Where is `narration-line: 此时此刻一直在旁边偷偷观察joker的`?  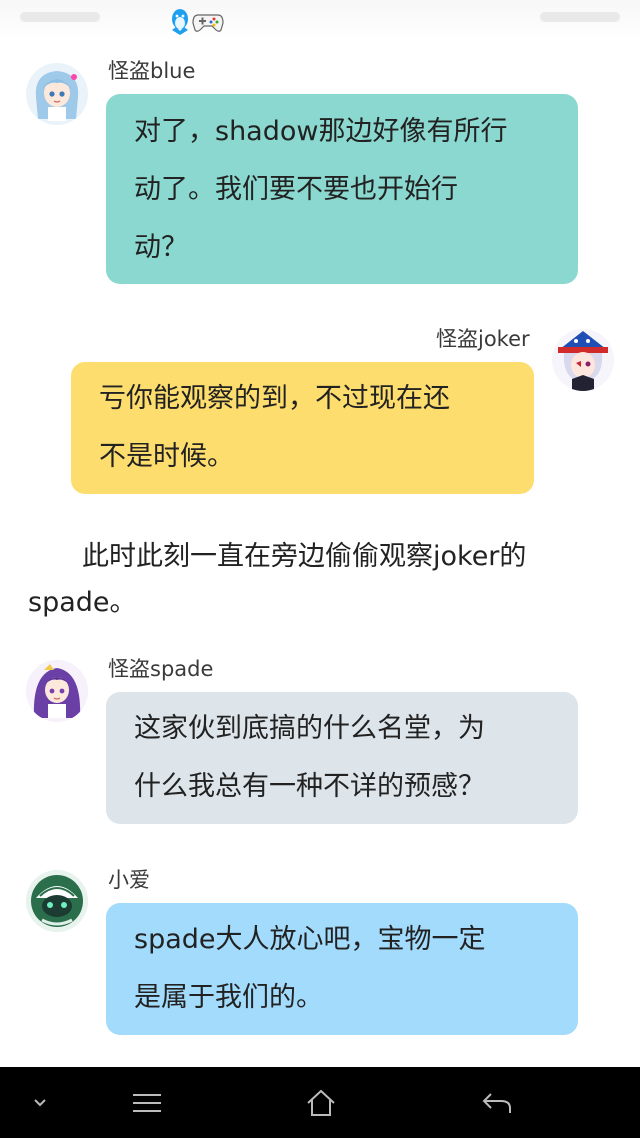
narration-line: 此时此刻一直在旁边偷偷观察joker的 is located at coordinates (277, 556).